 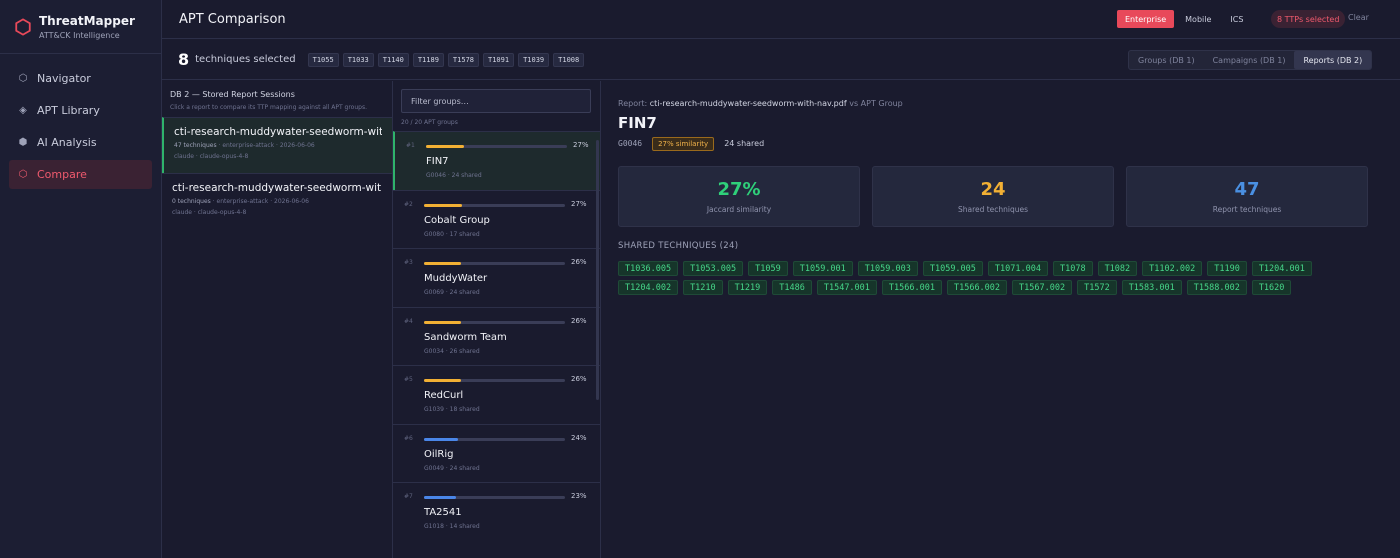 I want to click on technique-tag: T1588.002, so click(x=1216, y=287).